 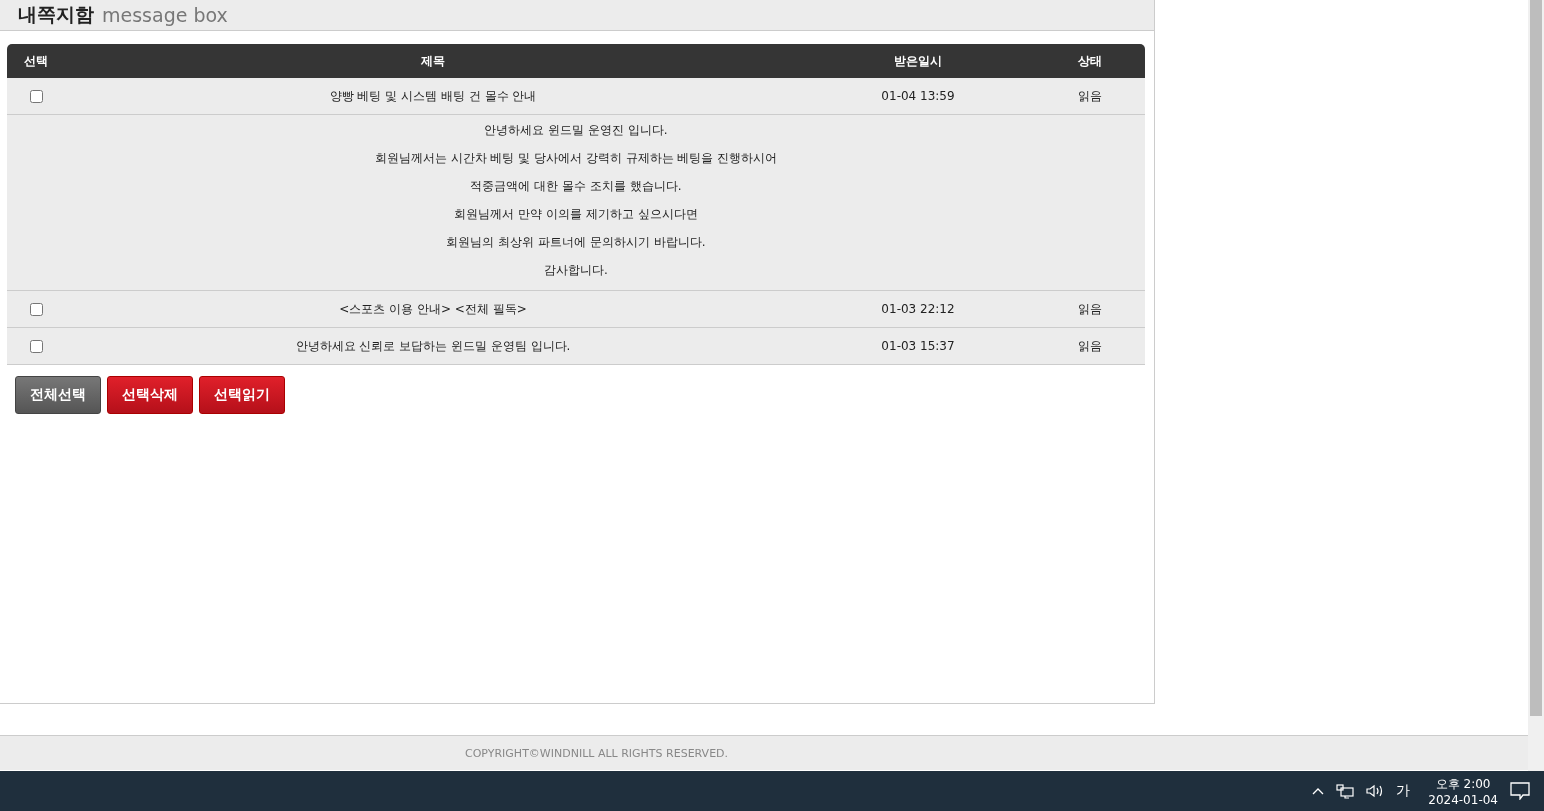 What do you see at coordinates (1536, 358) in the screenshot?
I see `scroll-thumb` at bounding box center [1536, 358].